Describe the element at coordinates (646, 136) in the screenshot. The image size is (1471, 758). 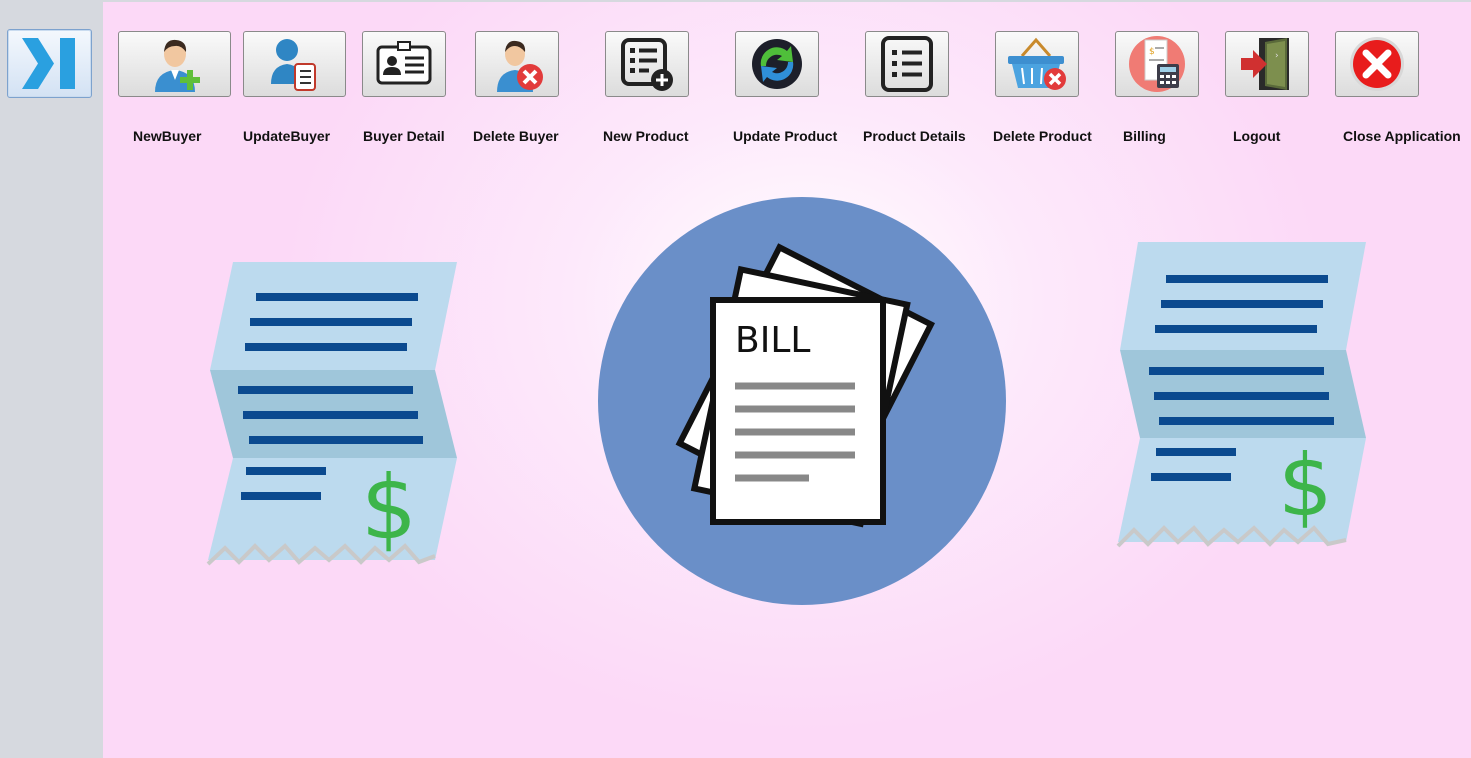
I see `new-product-label: New Product` at that location.